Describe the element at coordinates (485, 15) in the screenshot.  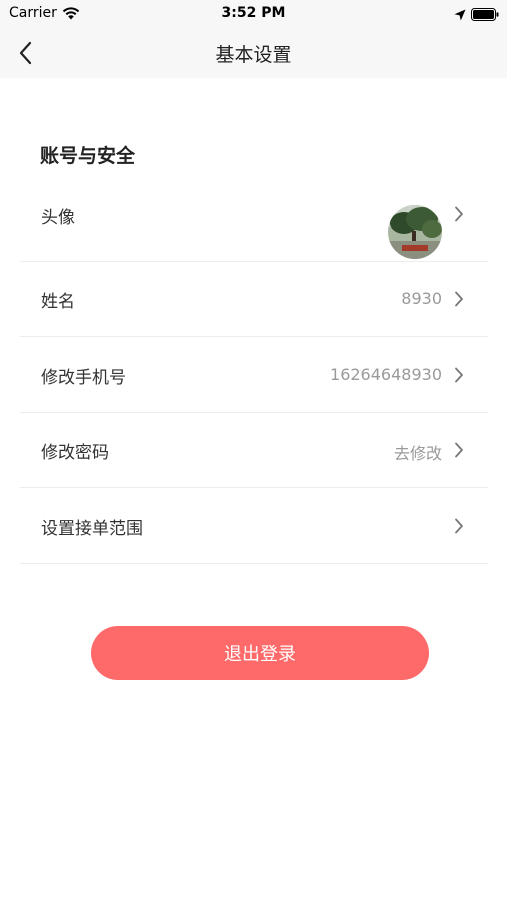
I see `battery-icon` at that location.